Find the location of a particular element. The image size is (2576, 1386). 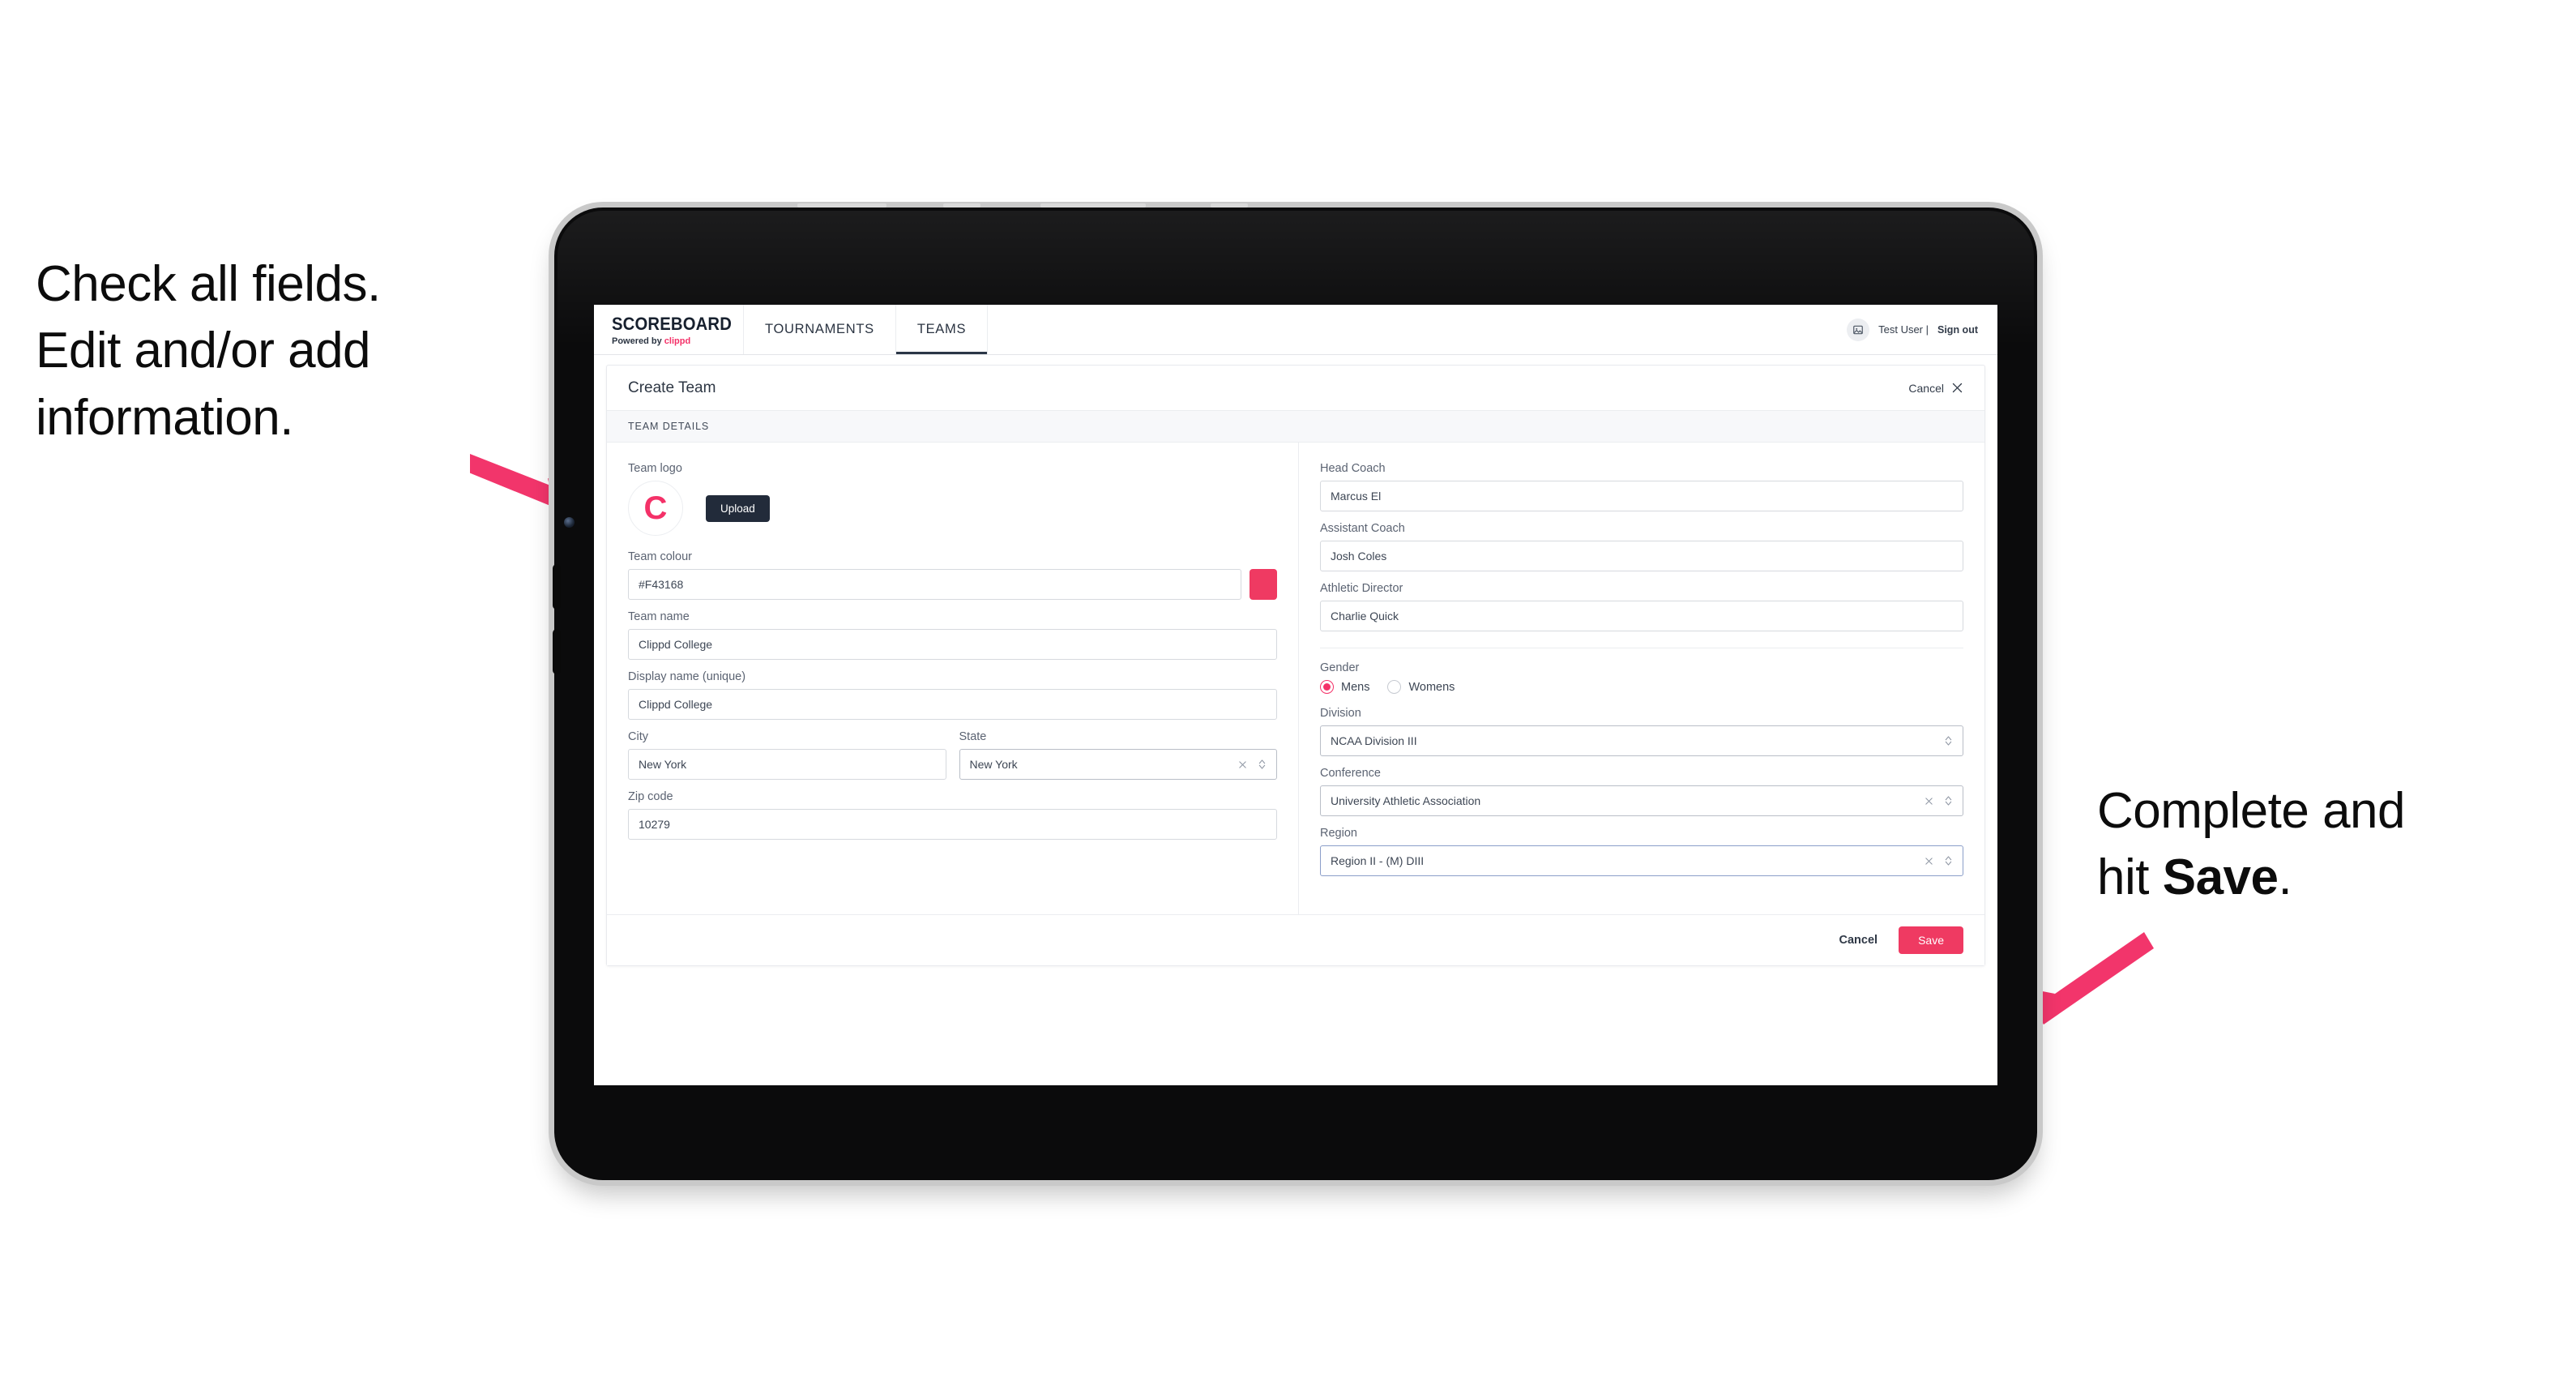

city-value: New York is located at coordinates (663, 764).